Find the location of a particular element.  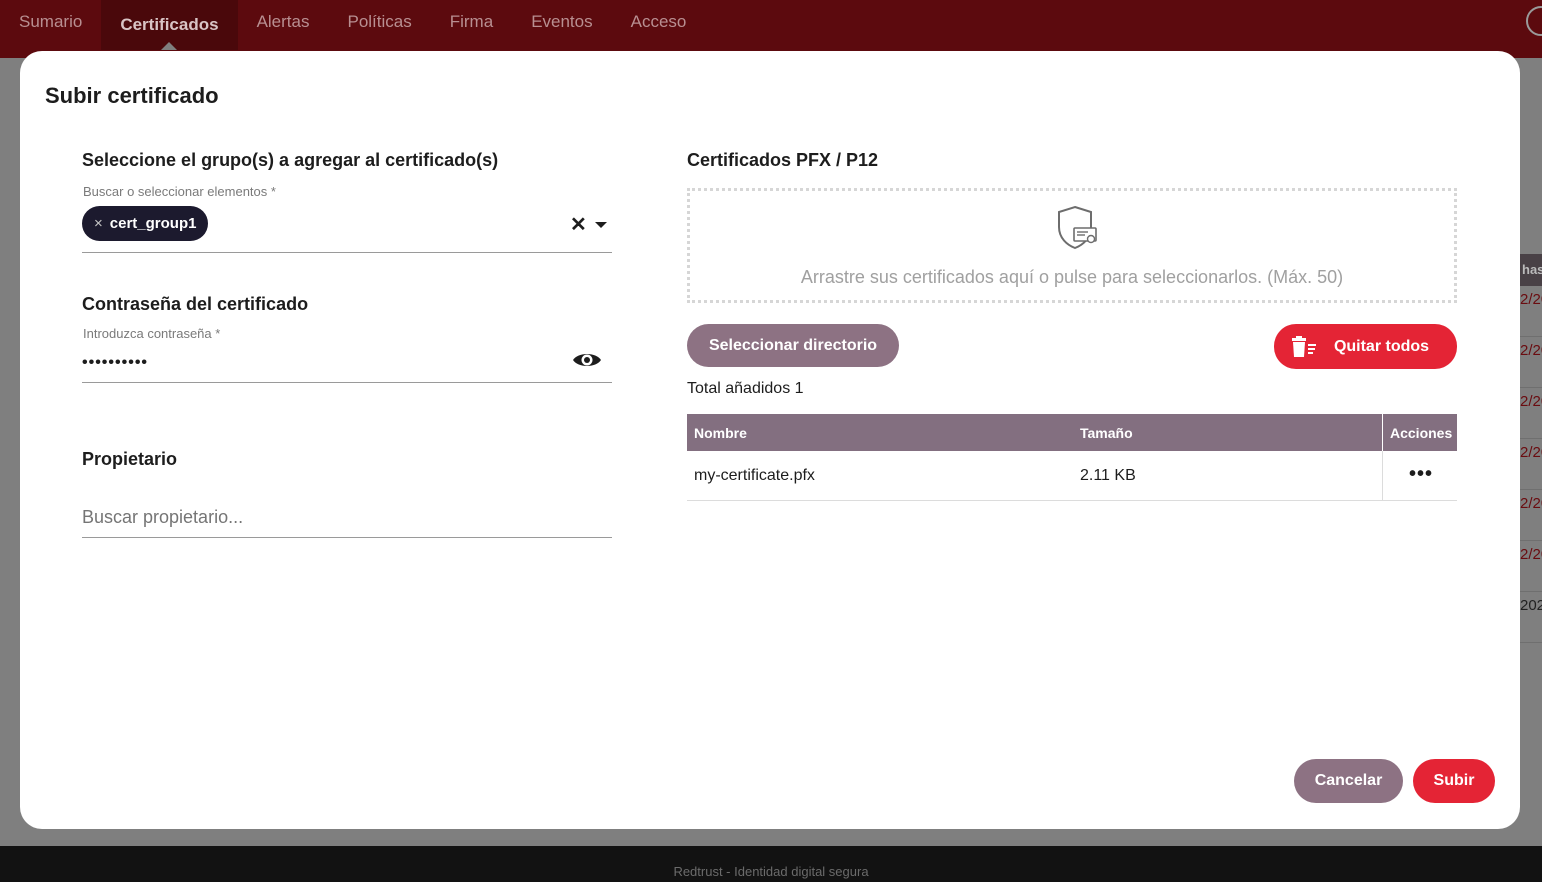

remove-all-button: Quitar todos is located at coordinates (1365, 346).